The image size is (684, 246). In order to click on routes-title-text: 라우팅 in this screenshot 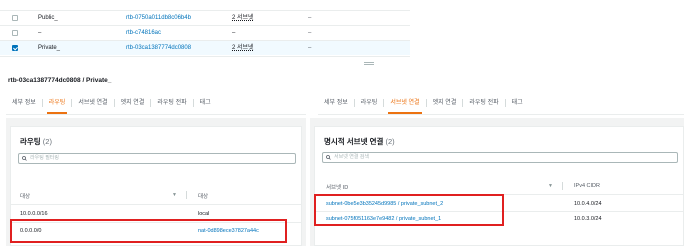, I will do `click(30, 141)`.